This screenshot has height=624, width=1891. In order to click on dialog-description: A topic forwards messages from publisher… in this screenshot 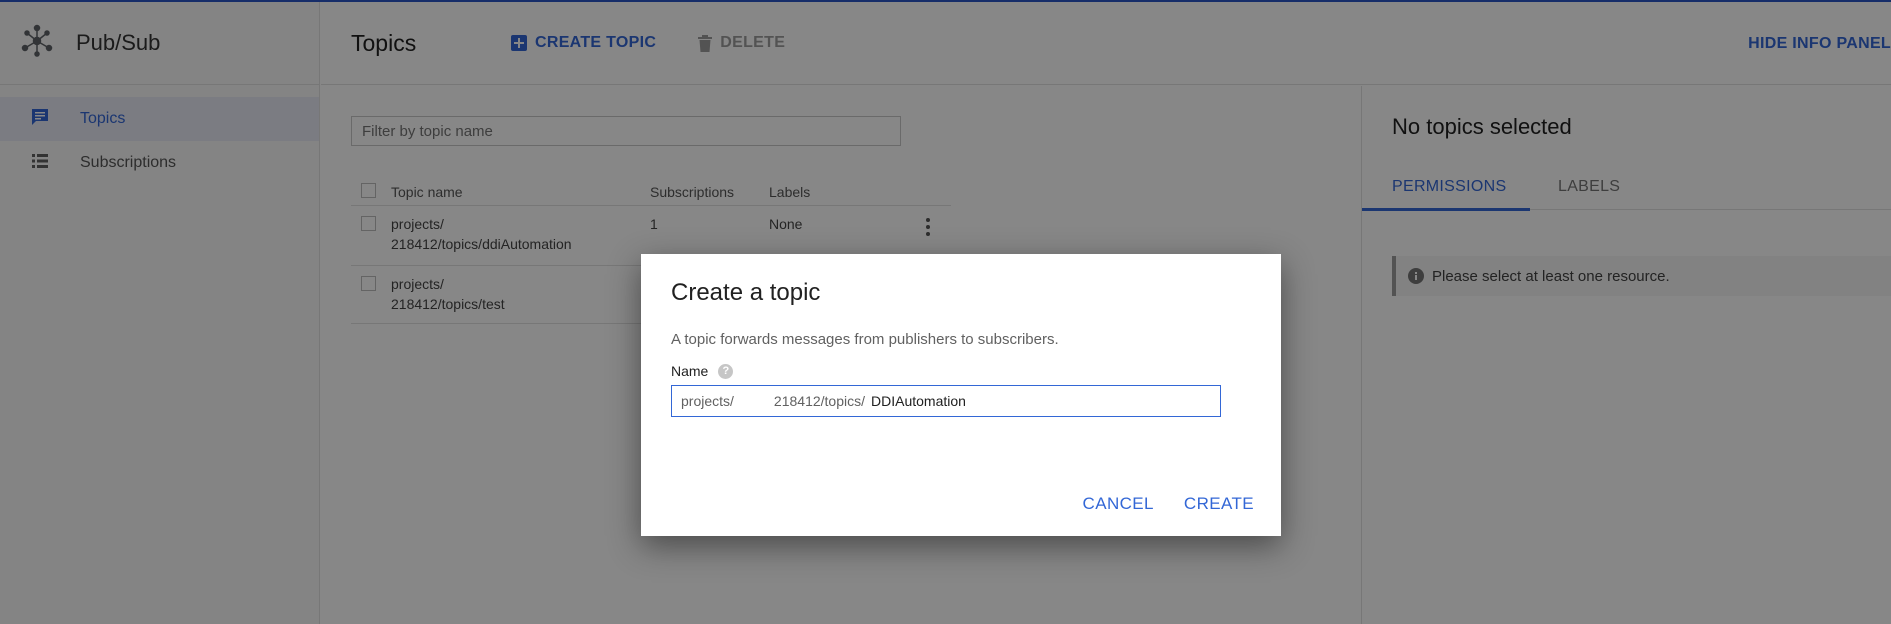, I will do `click(865, 339)`.